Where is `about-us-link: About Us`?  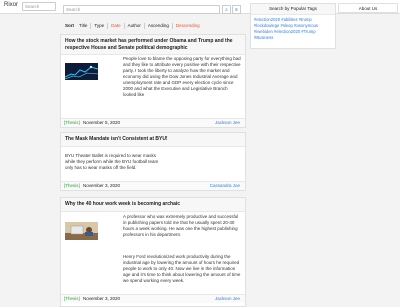
about-us-link: About Us is located at coordinates (368, 8).